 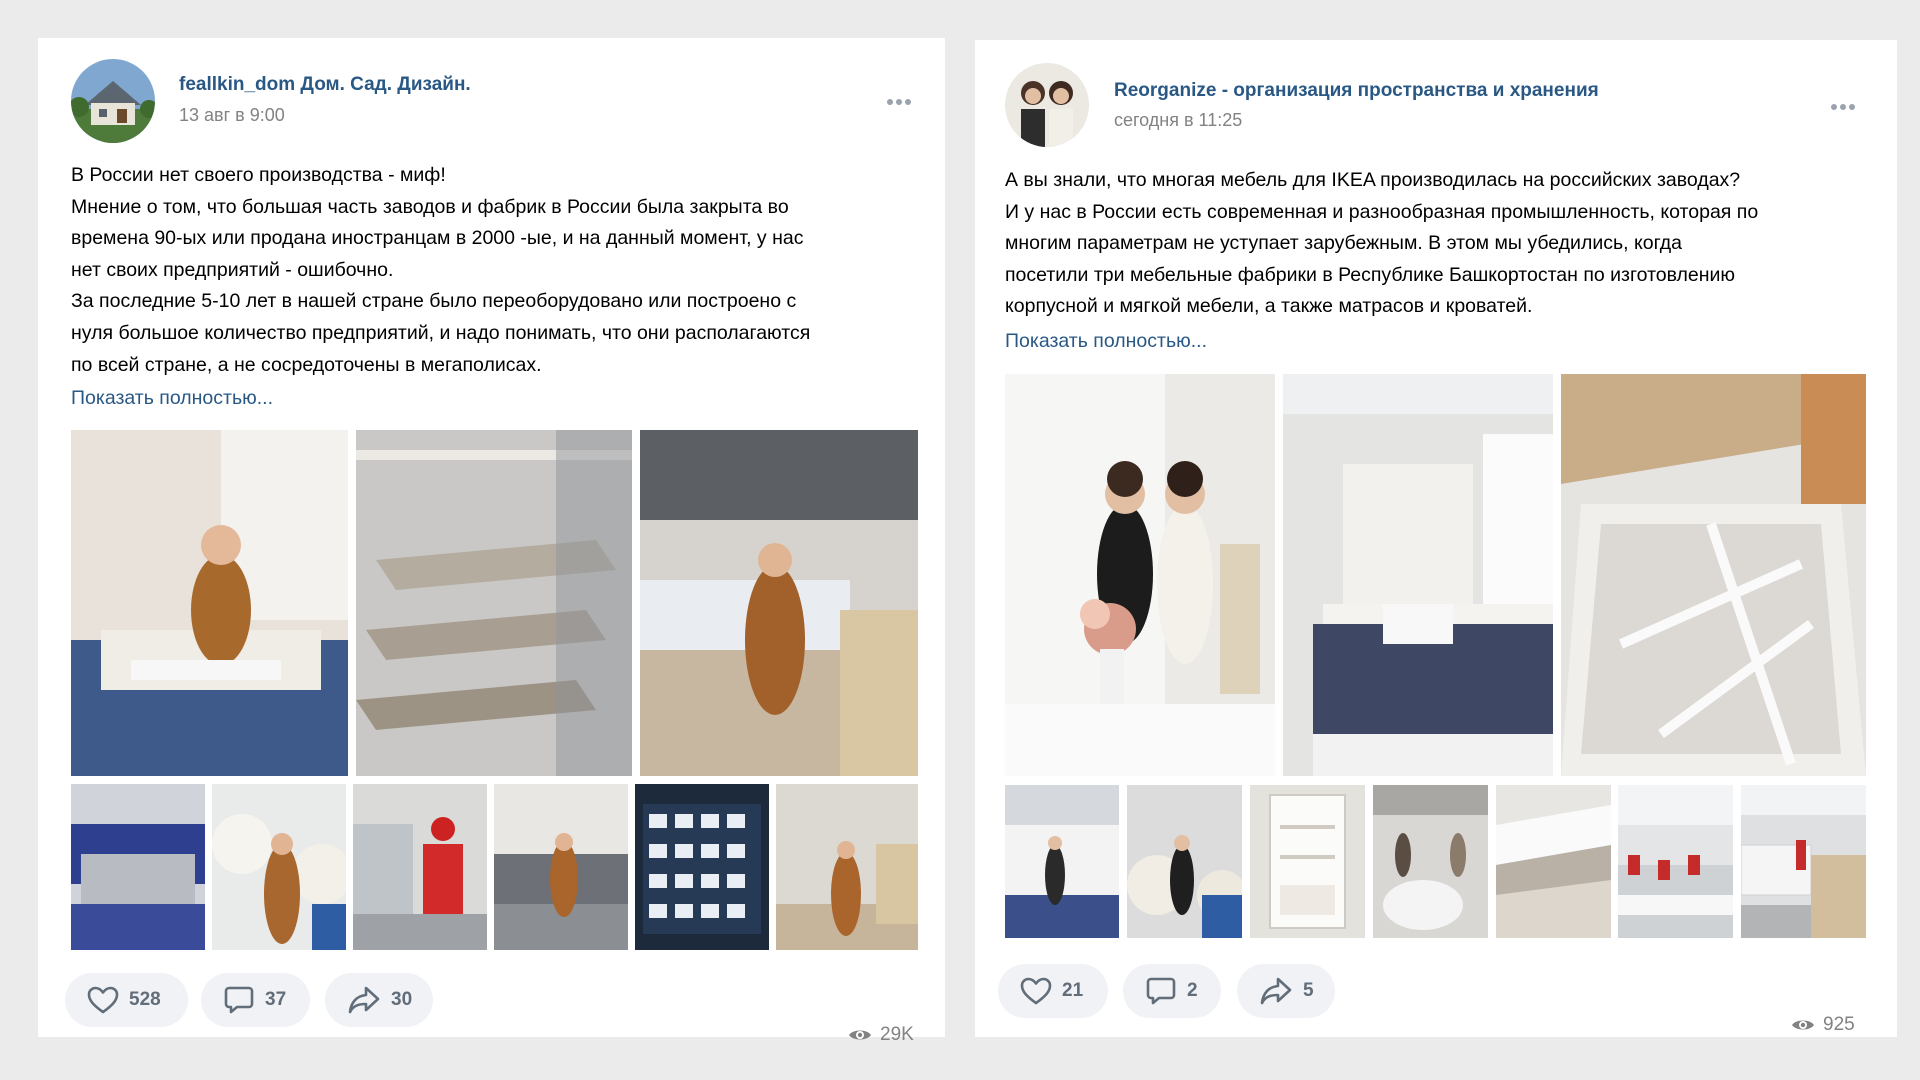 What do you see at coordinates (1839, 1024) in the screenshot?
I see `views-count: 925` at bounding box center [1839, 1024].